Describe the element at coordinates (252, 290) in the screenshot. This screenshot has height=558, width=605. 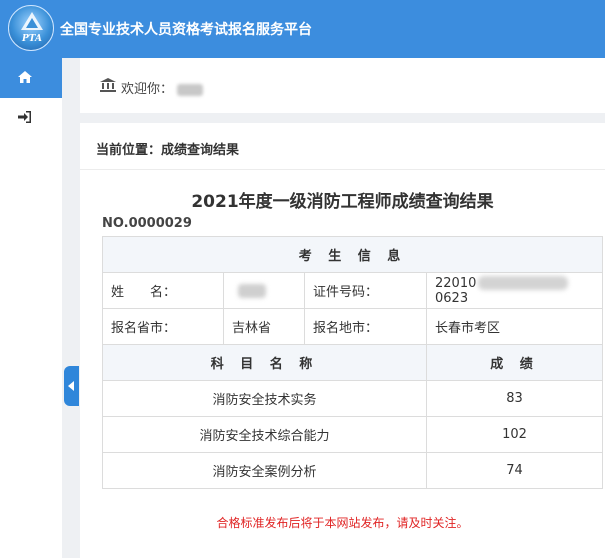
I see `redacted-name` at that location.